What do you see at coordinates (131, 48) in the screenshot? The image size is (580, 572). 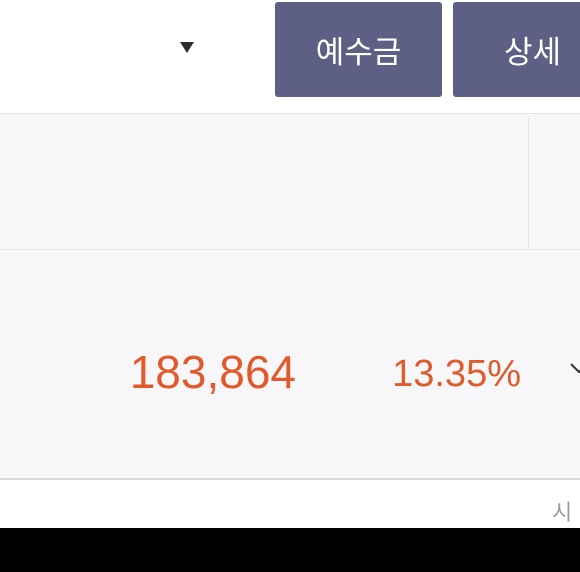 I see `account-dropdown` at bounding box center [131, 48].